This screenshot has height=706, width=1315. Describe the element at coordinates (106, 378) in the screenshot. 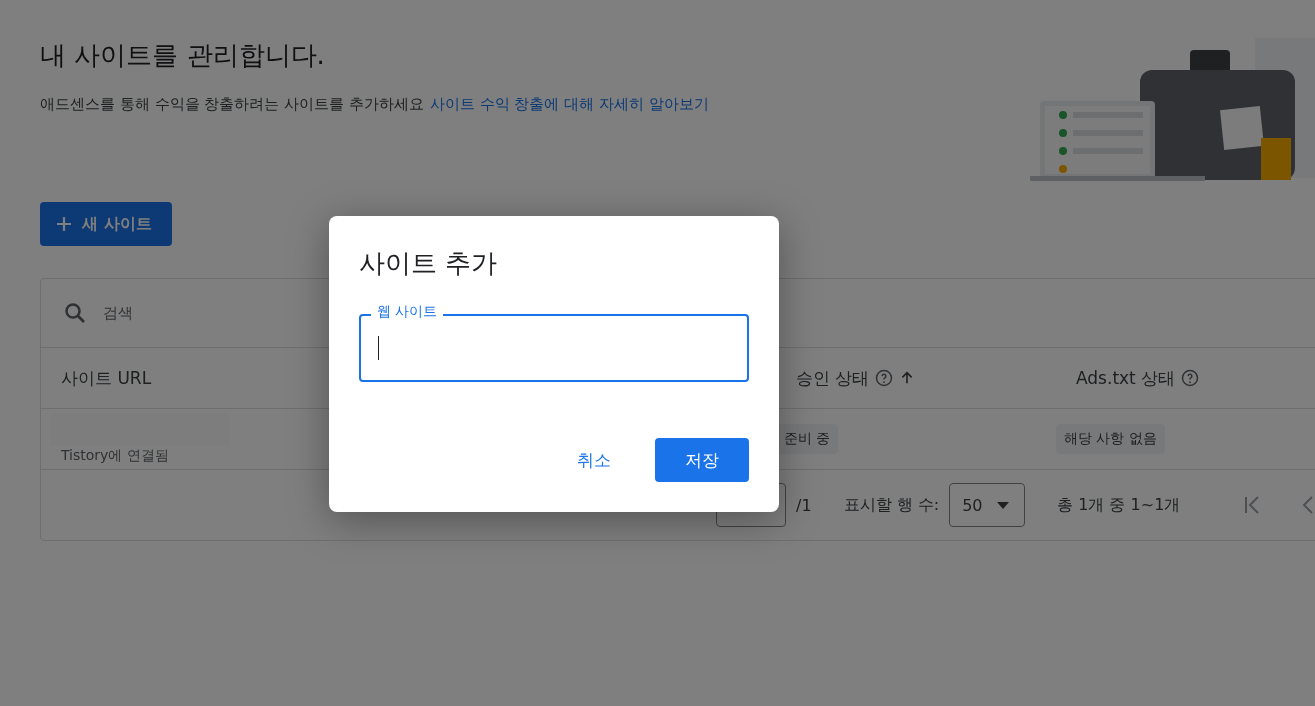

I see `column-header: 사이트 URL` at that location.